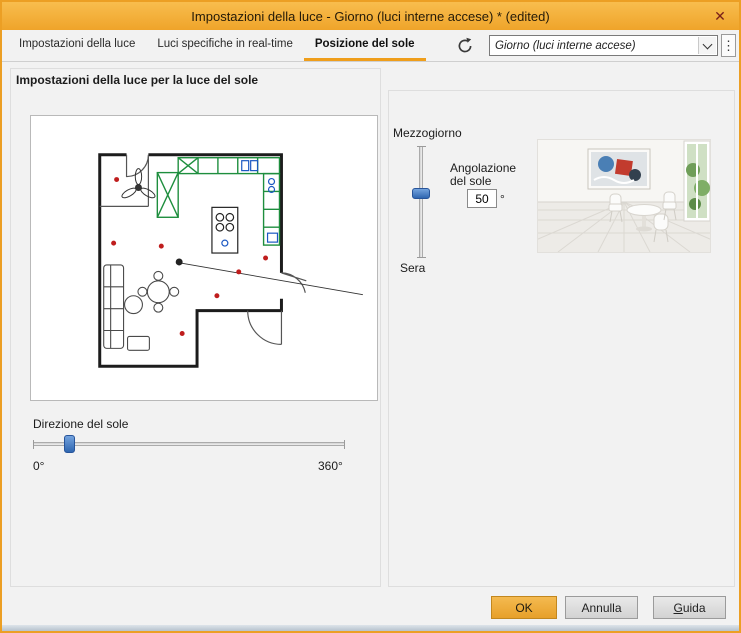 Image resolution: width=741 pixels, height=633 pixels. I want to click on slider-tick-top, so click(421, 146).